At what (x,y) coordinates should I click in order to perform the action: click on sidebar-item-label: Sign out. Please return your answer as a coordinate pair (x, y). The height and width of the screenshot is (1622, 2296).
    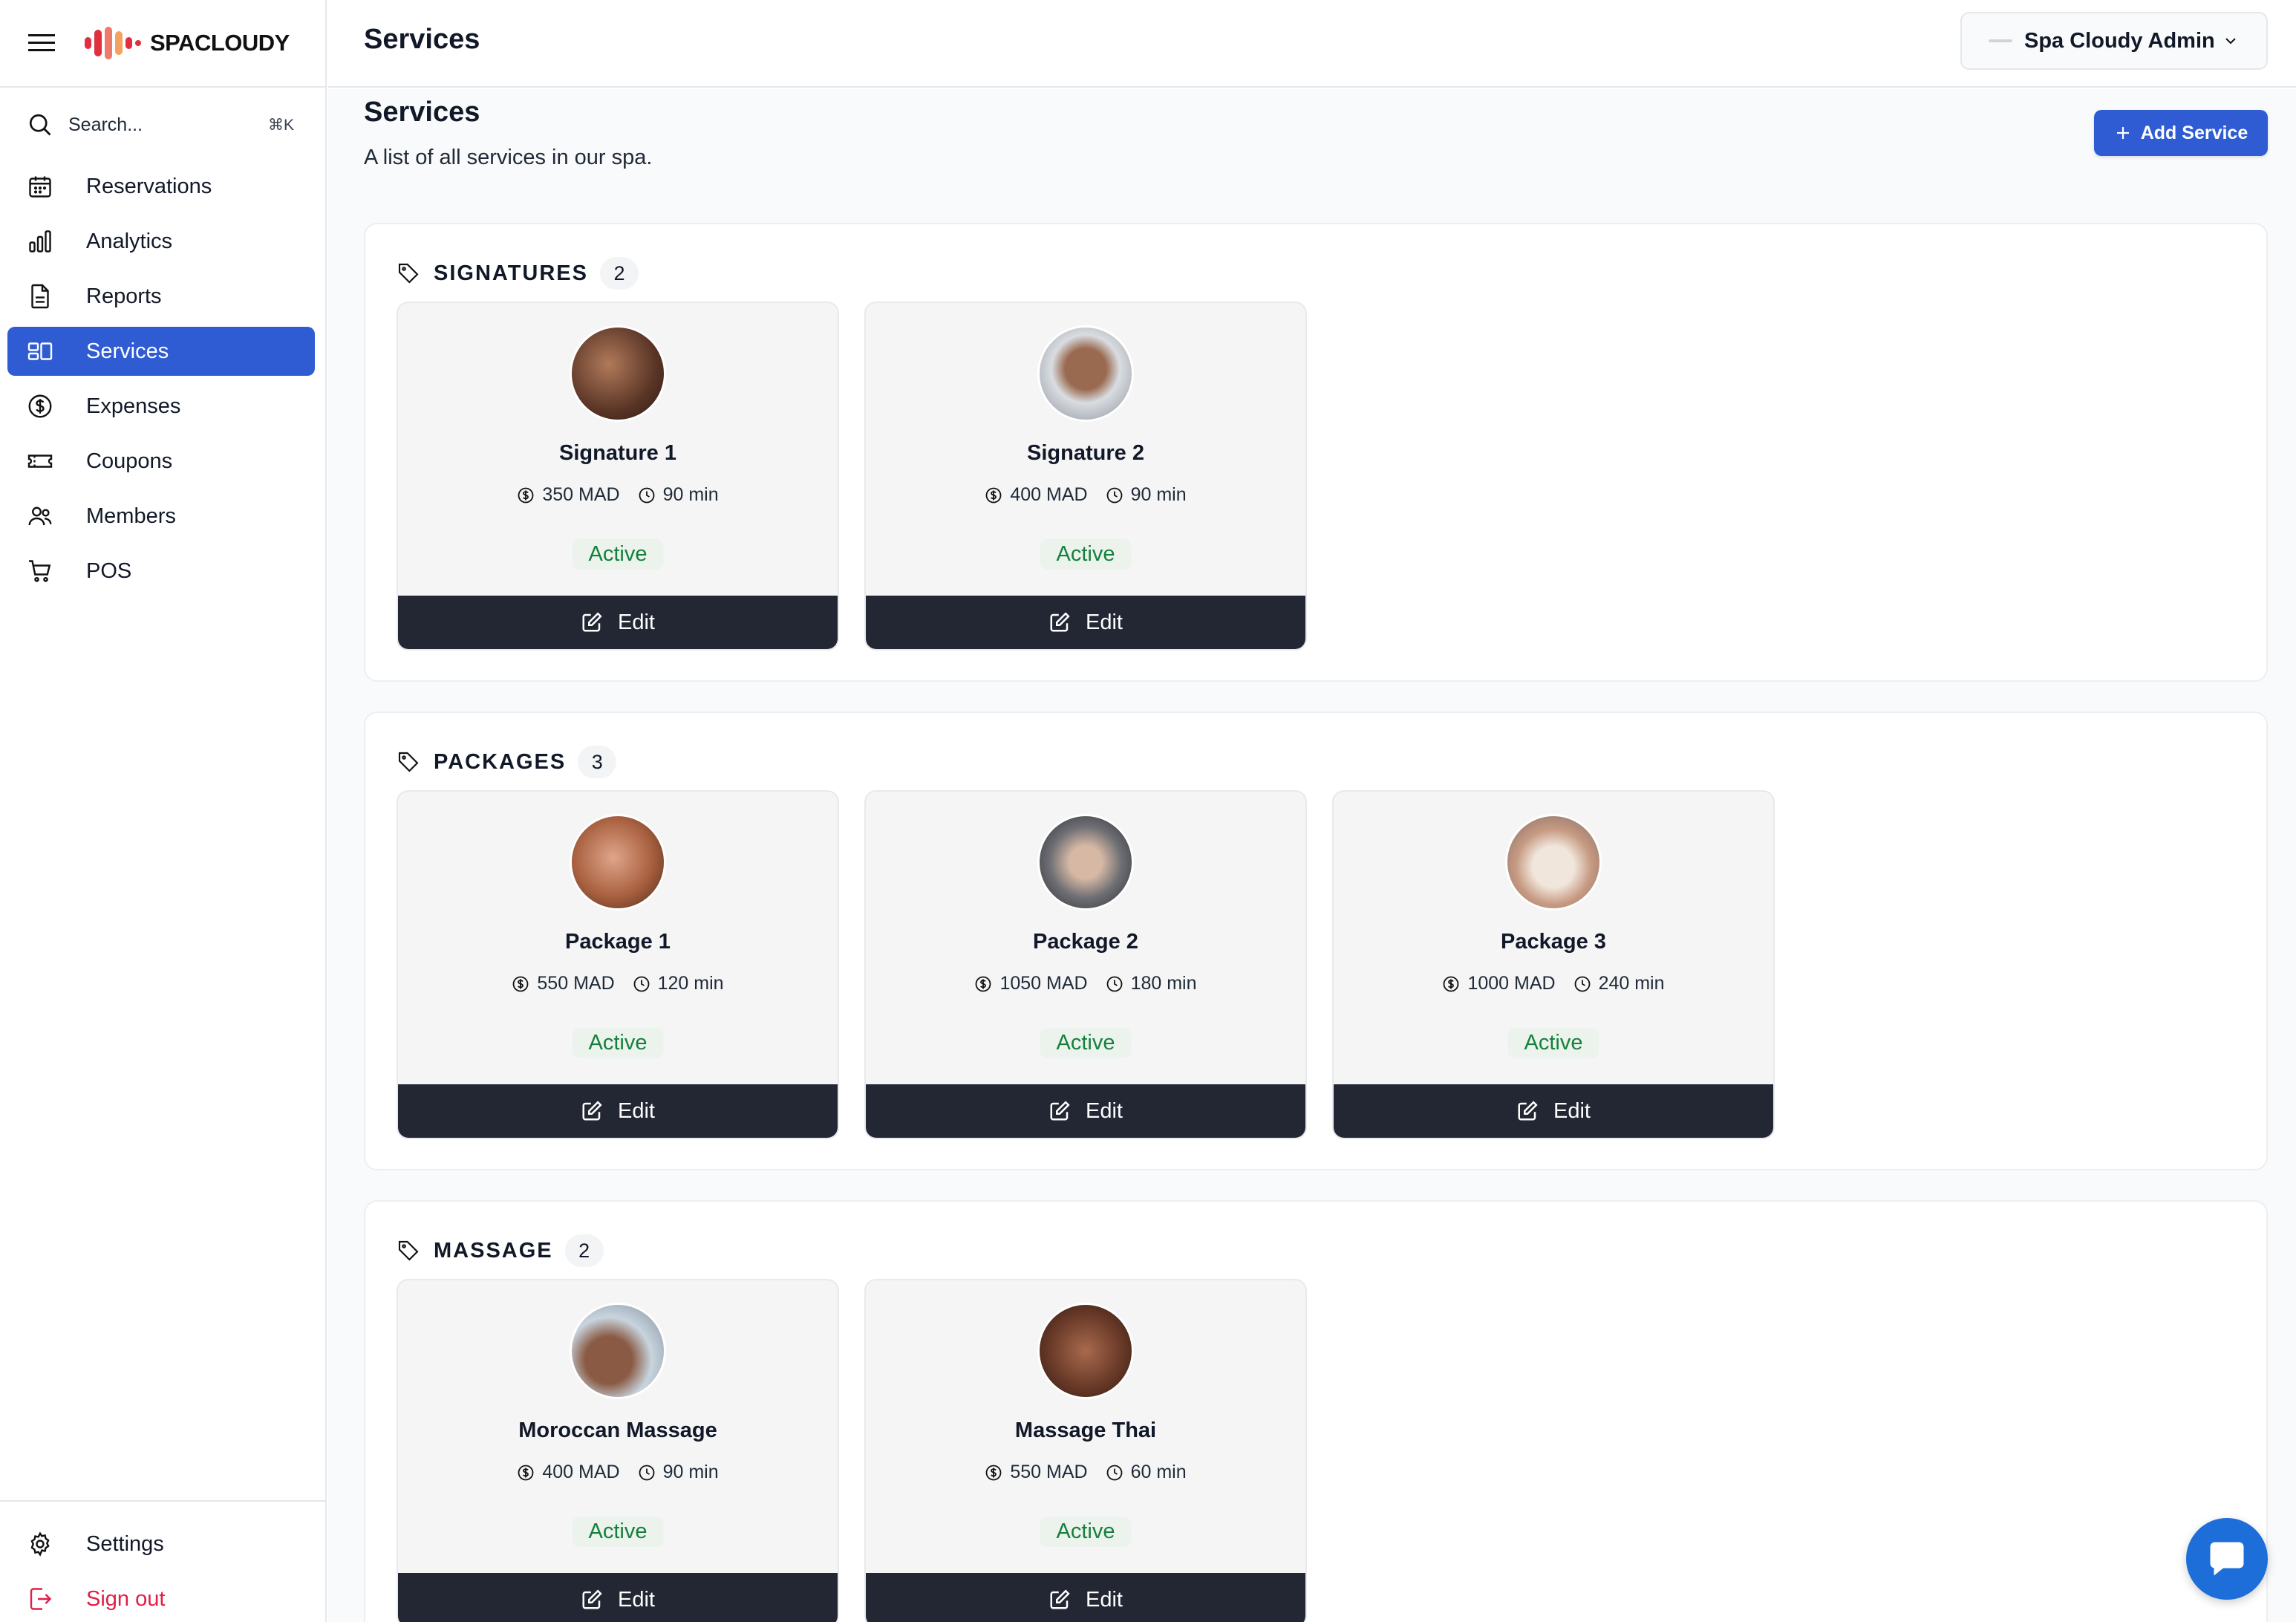
    Looking at the image, I should click on (126, 1599).